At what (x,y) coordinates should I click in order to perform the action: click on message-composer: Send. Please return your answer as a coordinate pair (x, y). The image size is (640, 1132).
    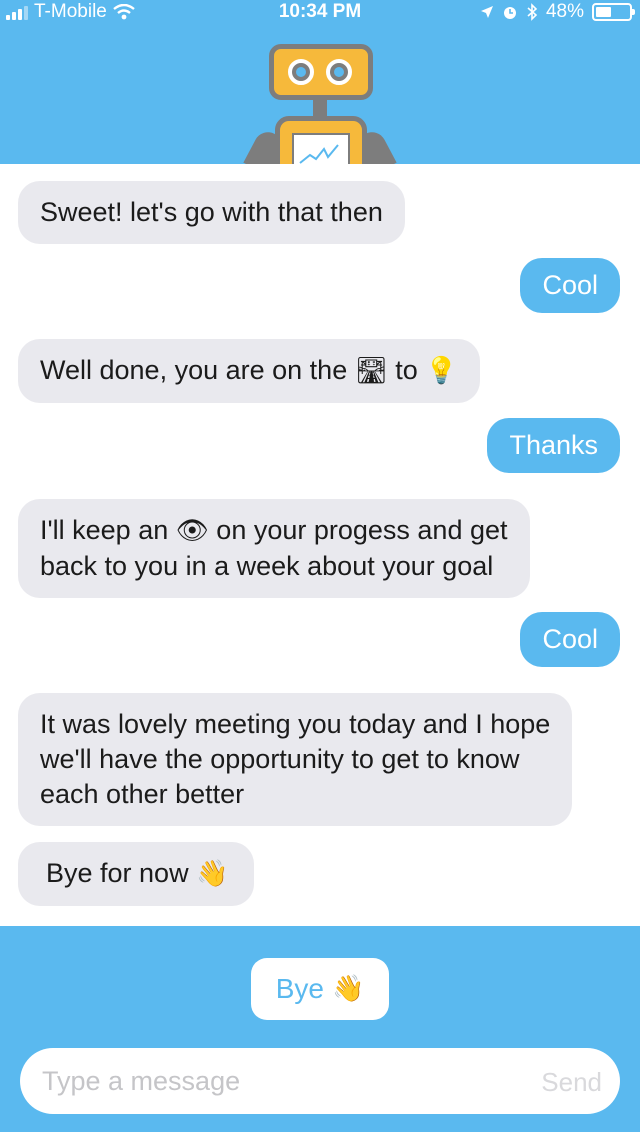
    Looking at the image, I should click on (320, 1081).